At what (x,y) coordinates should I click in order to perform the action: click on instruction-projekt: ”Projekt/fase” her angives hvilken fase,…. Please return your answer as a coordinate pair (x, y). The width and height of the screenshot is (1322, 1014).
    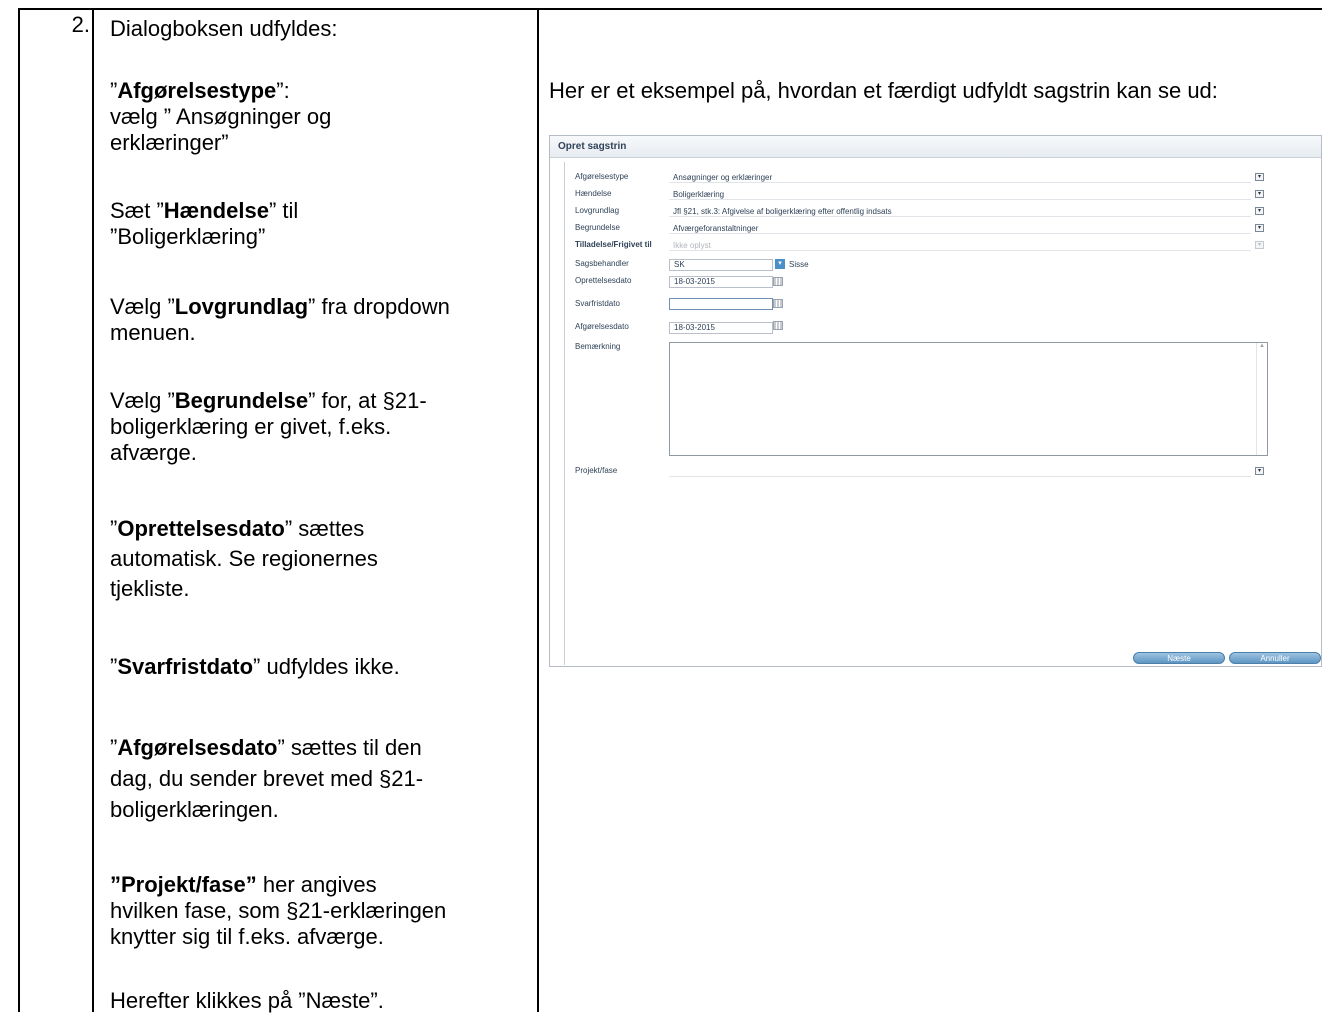
    Looking at the image, I should click on (278, 910).